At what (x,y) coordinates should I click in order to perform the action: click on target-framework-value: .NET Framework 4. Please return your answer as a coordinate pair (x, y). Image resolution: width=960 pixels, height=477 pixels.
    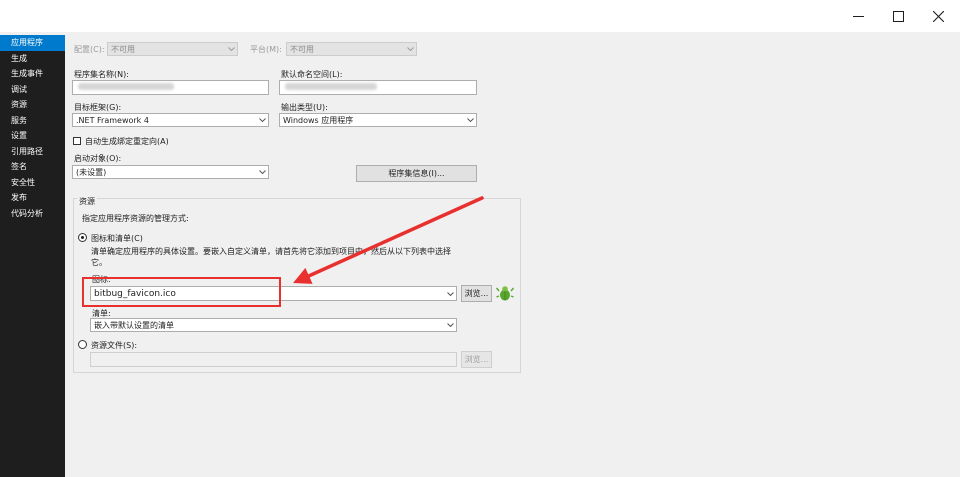
    Looking at the image, I should click on (112, 120).